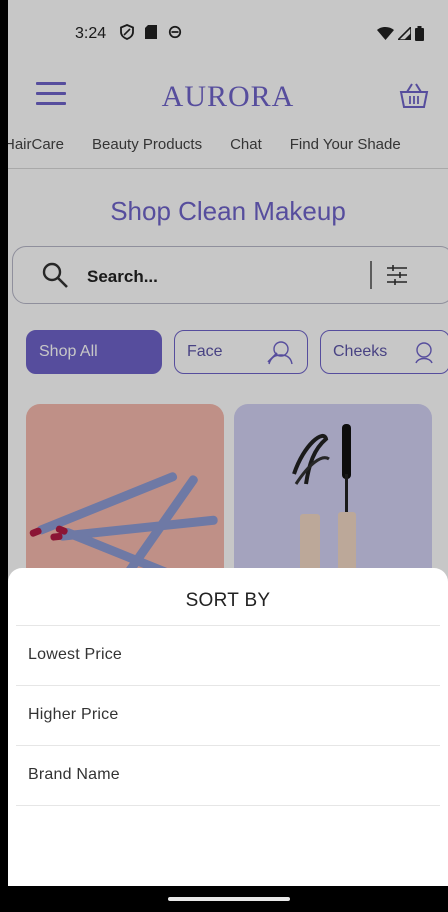  I want to click on sort-sheet-title: SORT BY, so click(228, 600).